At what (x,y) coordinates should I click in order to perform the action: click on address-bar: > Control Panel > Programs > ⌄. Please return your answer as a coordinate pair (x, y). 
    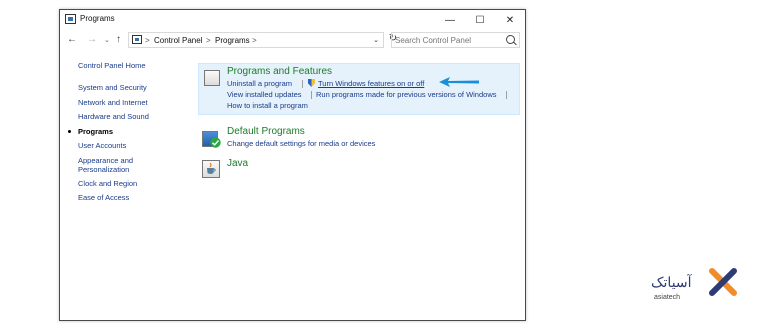
    Looking at the image, I should click on (256, 40).